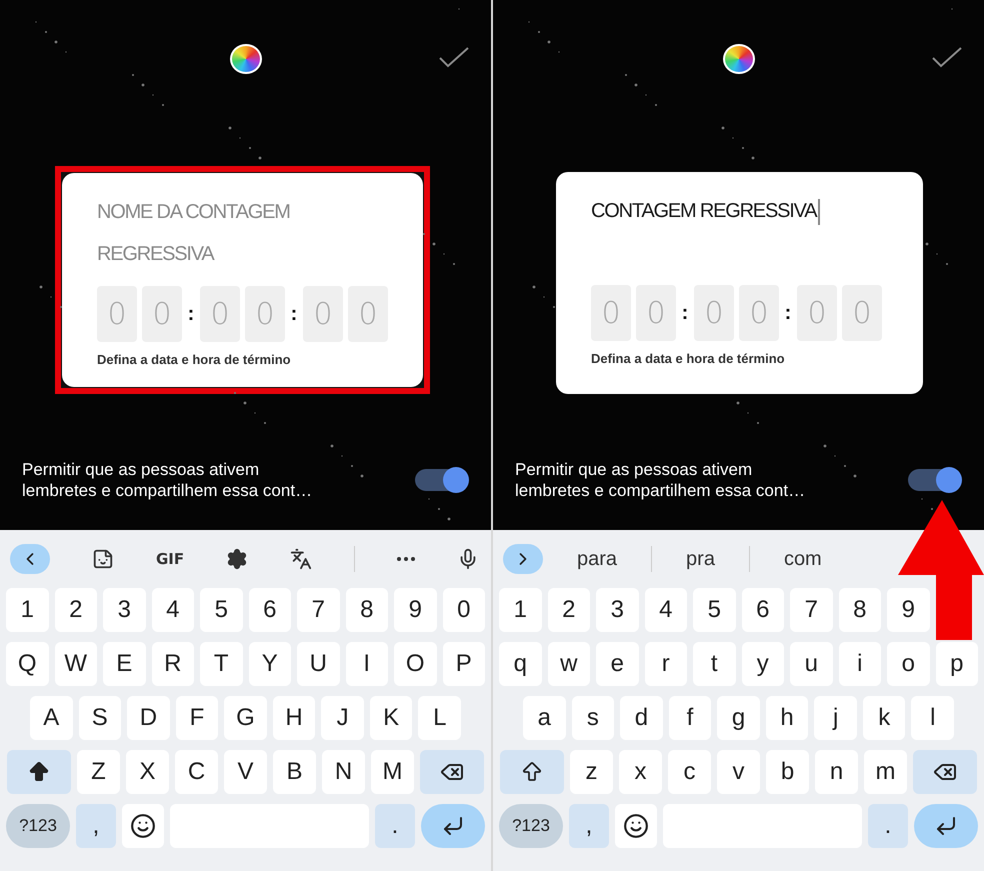 The width and height of the screenshot is (984, 871). What do you see at coordinates (738, 718) in the screenshot?
I see `key: g` at bounding box center [738, 718].